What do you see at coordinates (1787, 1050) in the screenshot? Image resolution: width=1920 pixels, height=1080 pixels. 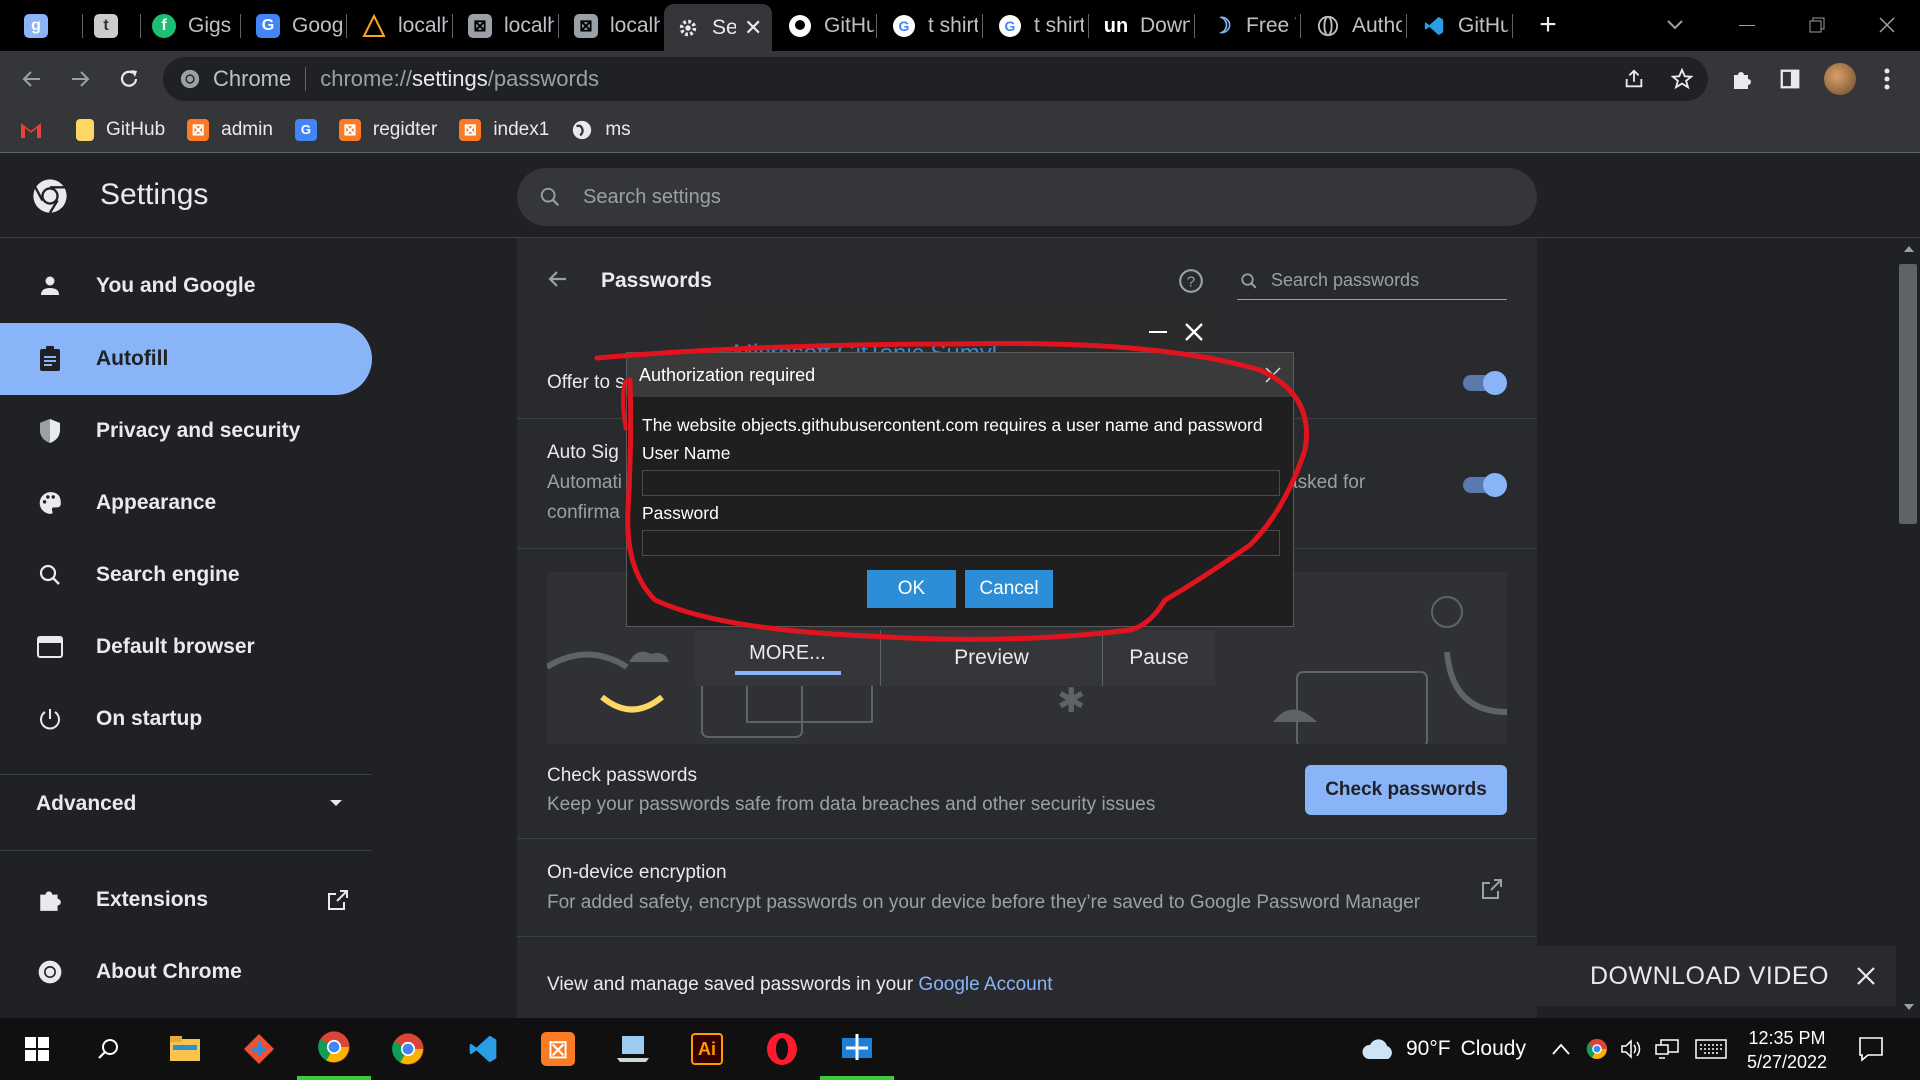 I see `system-clock: 12:35 PM 5/27/2022` at bounding box center [1787, 1050].